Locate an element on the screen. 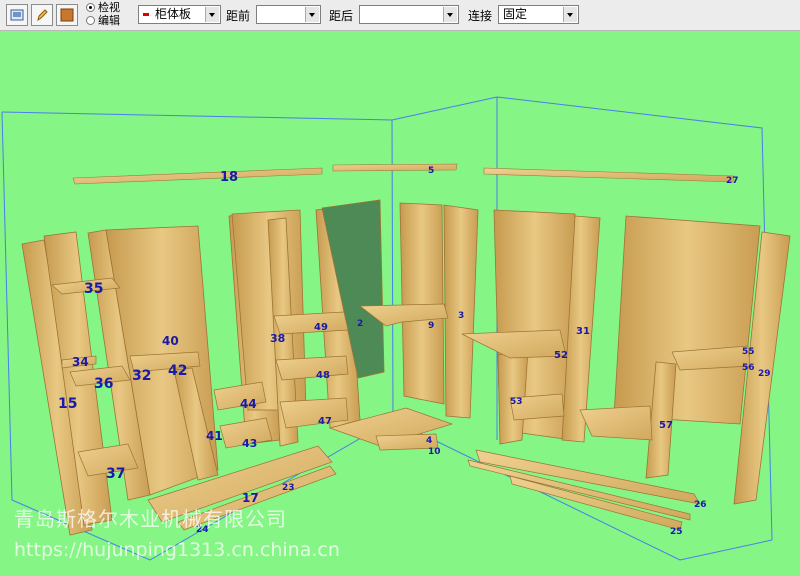 The image size is (800, 576). label-44: 44 is located at coordinates (248, 404).